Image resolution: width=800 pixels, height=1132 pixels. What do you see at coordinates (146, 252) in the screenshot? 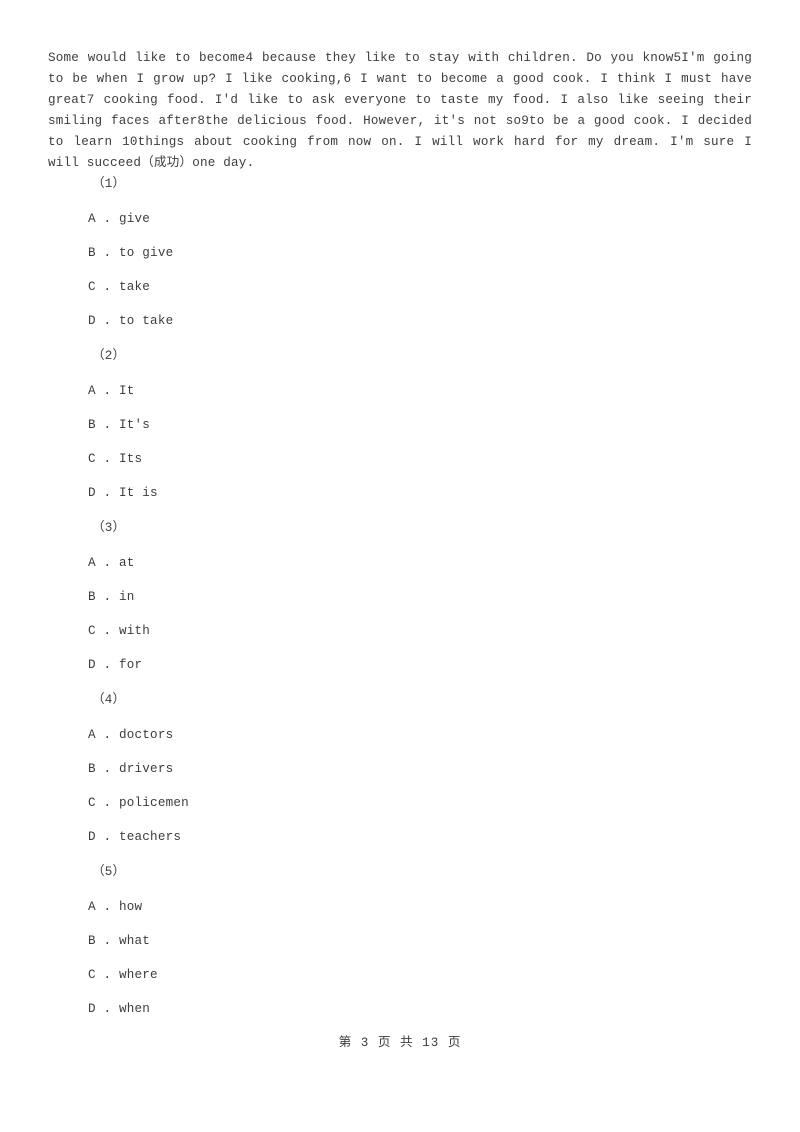
I see `option-text: to give` at bounding box center [146, 252].